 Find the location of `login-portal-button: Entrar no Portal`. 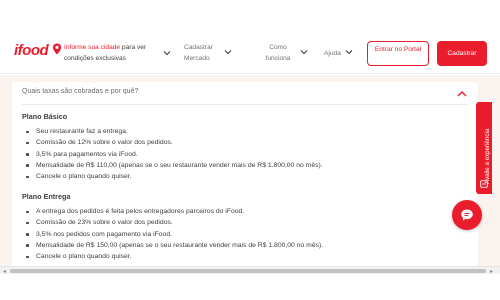

login-portal-button: Entrar no Portal is located at coordinates (398, 53).